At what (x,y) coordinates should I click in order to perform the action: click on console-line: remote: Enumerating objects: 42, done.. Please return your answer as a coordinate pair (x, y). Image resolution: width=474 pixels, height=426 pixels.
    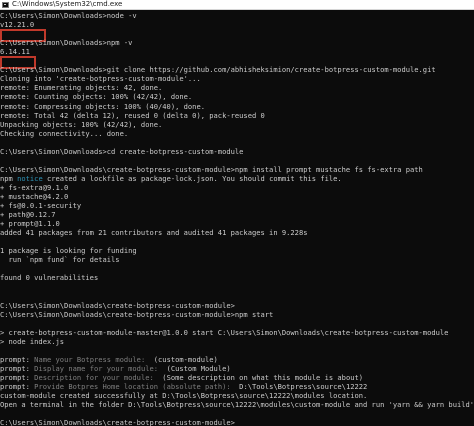
    Looking at the image, I should click on (81, 88).